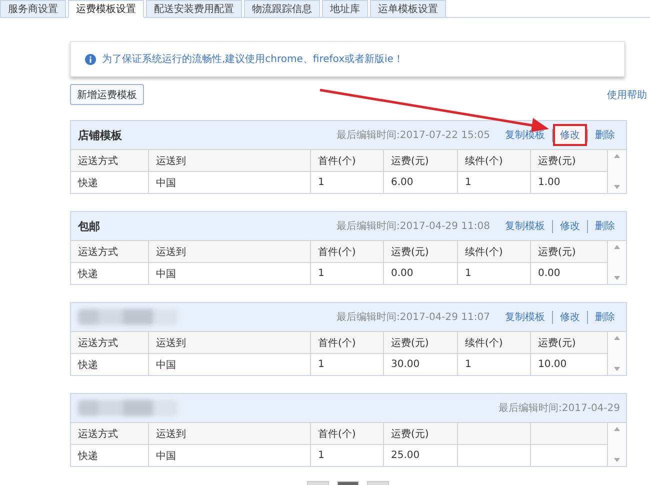 The image size is (650, 485). What do you see at coordinates (569, 364) in the screenshot?
I see `table-cell: 10.00` at bounding box center [569, 364].